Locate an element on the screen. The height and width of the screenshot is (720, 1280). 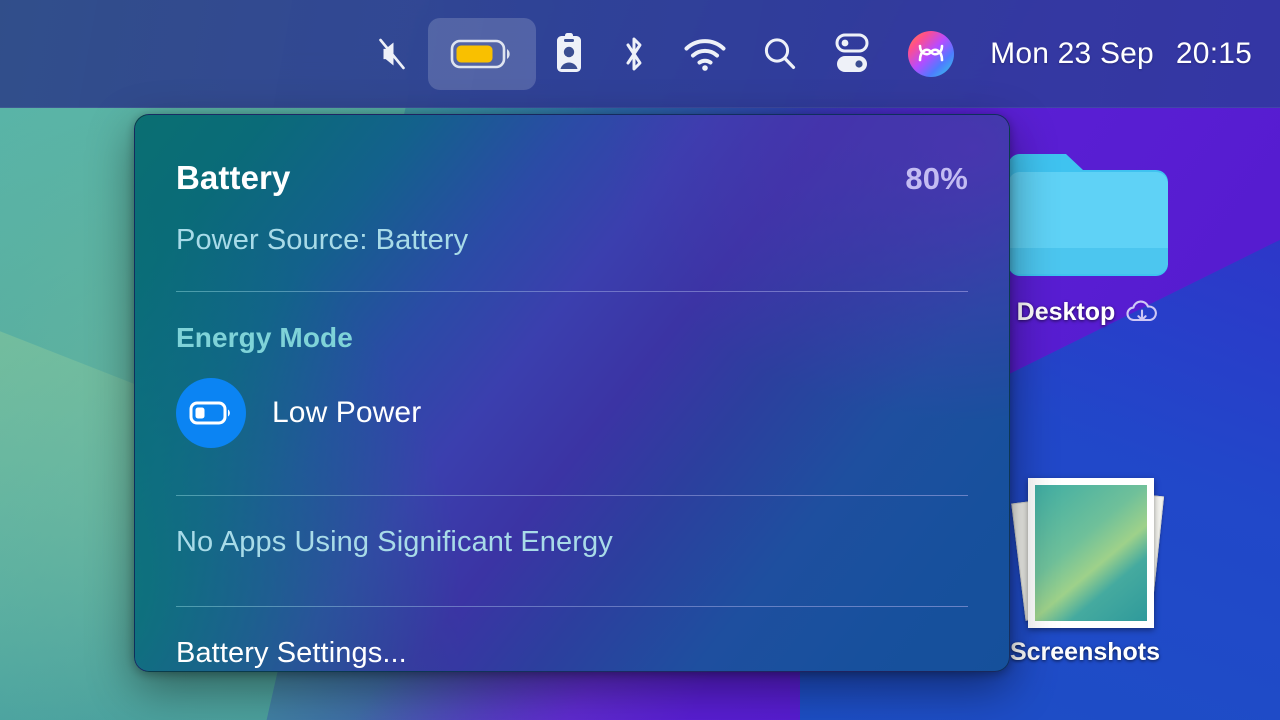
energy-mode-row: Low Power is located at coordinates (572, 413).